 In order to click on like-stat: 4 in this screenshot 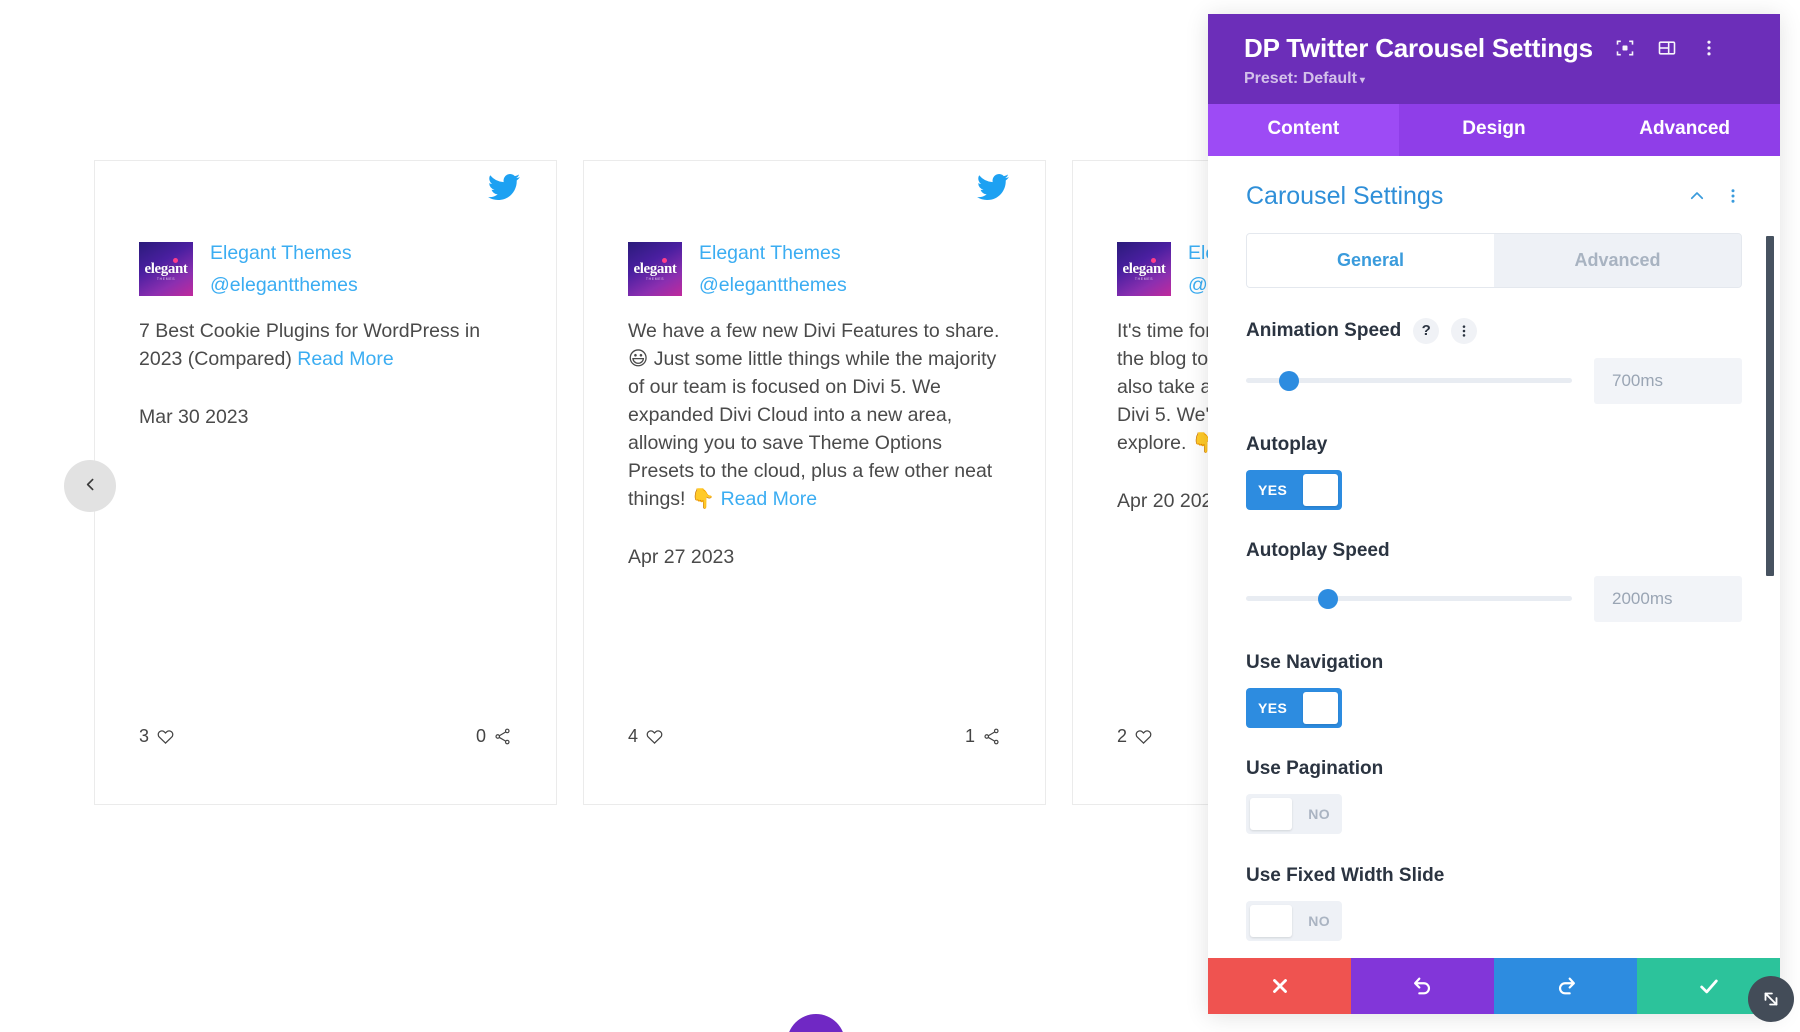, I will do `click(646, 736)`.